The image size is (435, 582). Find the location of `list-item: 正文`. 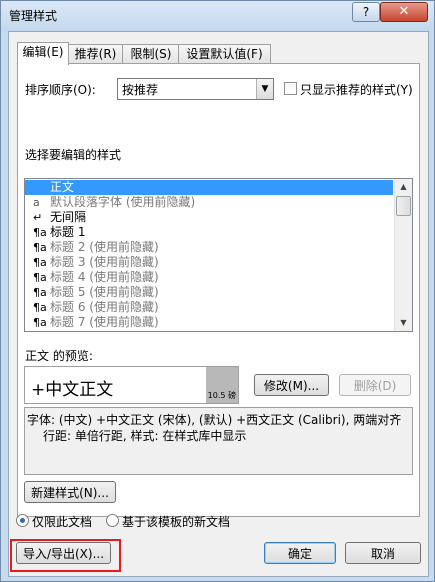

list-item: 正文 is located at coordinates (209, 187).